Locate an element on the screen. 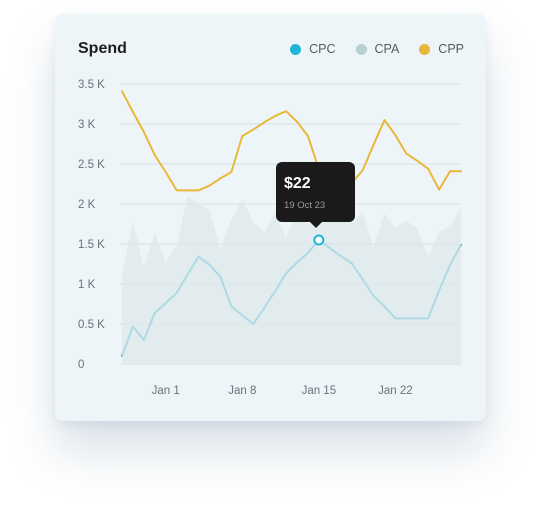  y-tick-label: 2 K is located at coordinates (87, 205).